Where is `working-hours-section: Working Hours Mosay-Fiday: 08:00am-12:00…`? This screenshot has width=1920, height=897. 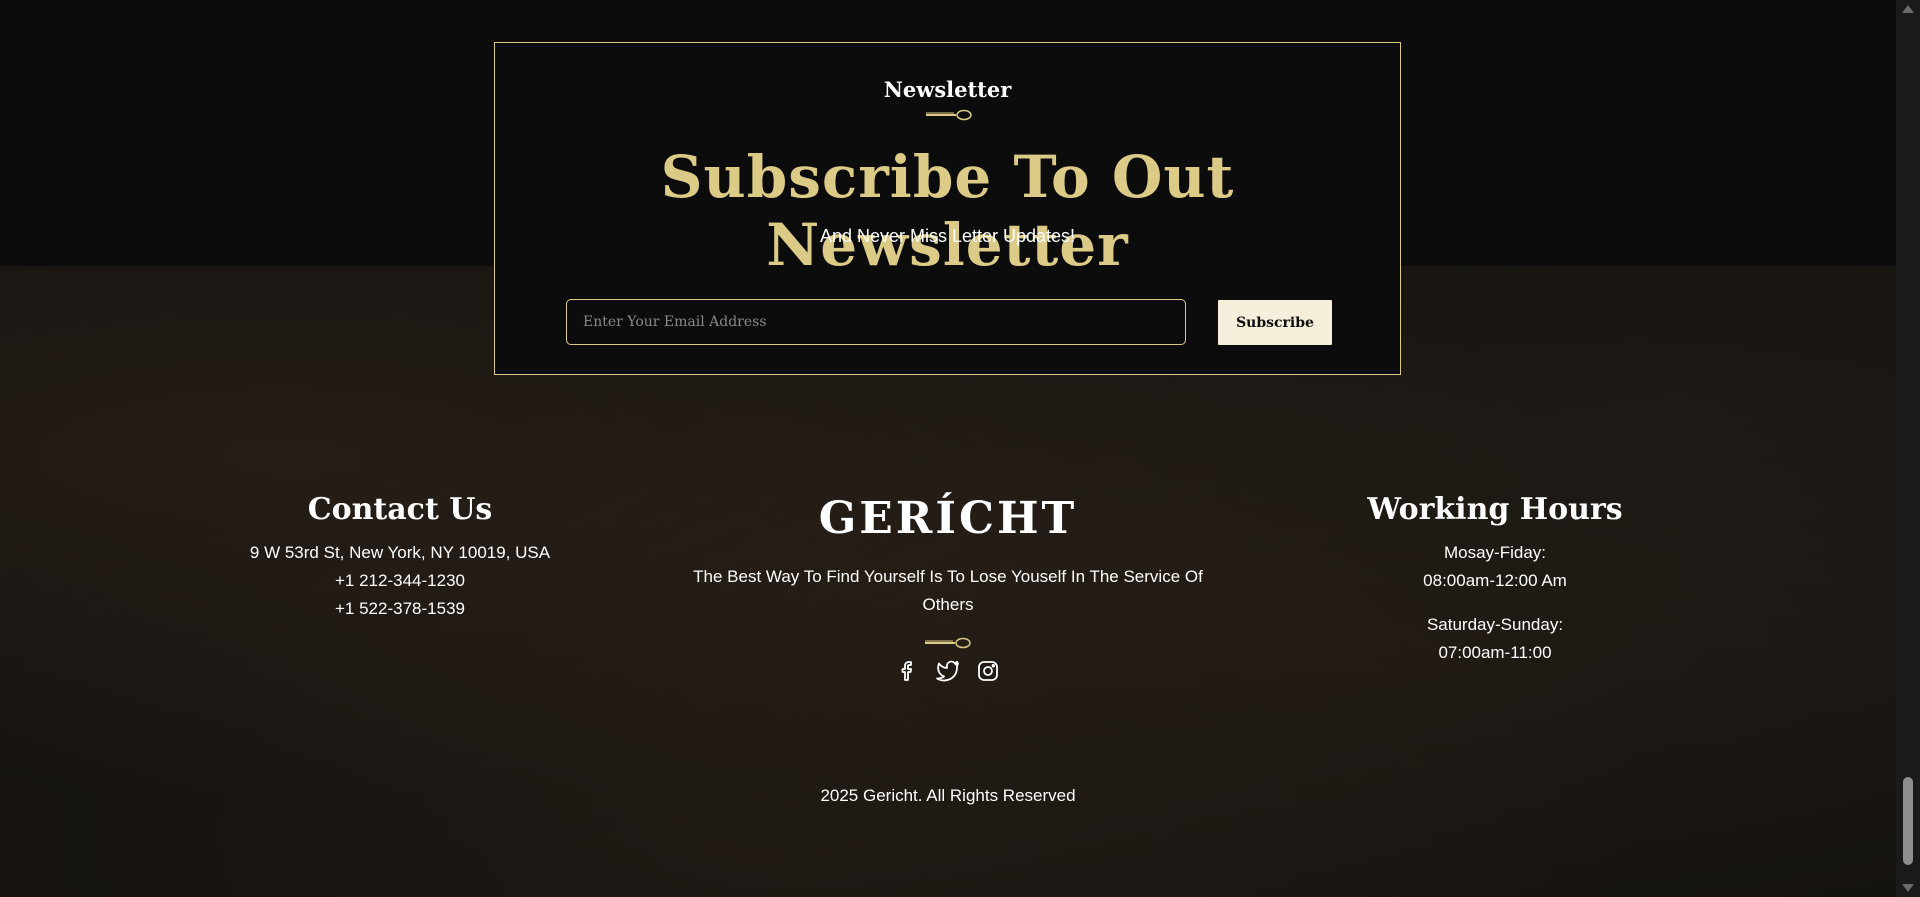 working-hours-section: Working Hours Mosay-Fiday: 08:00am-12:00… is located at coordinates (1495, 578).